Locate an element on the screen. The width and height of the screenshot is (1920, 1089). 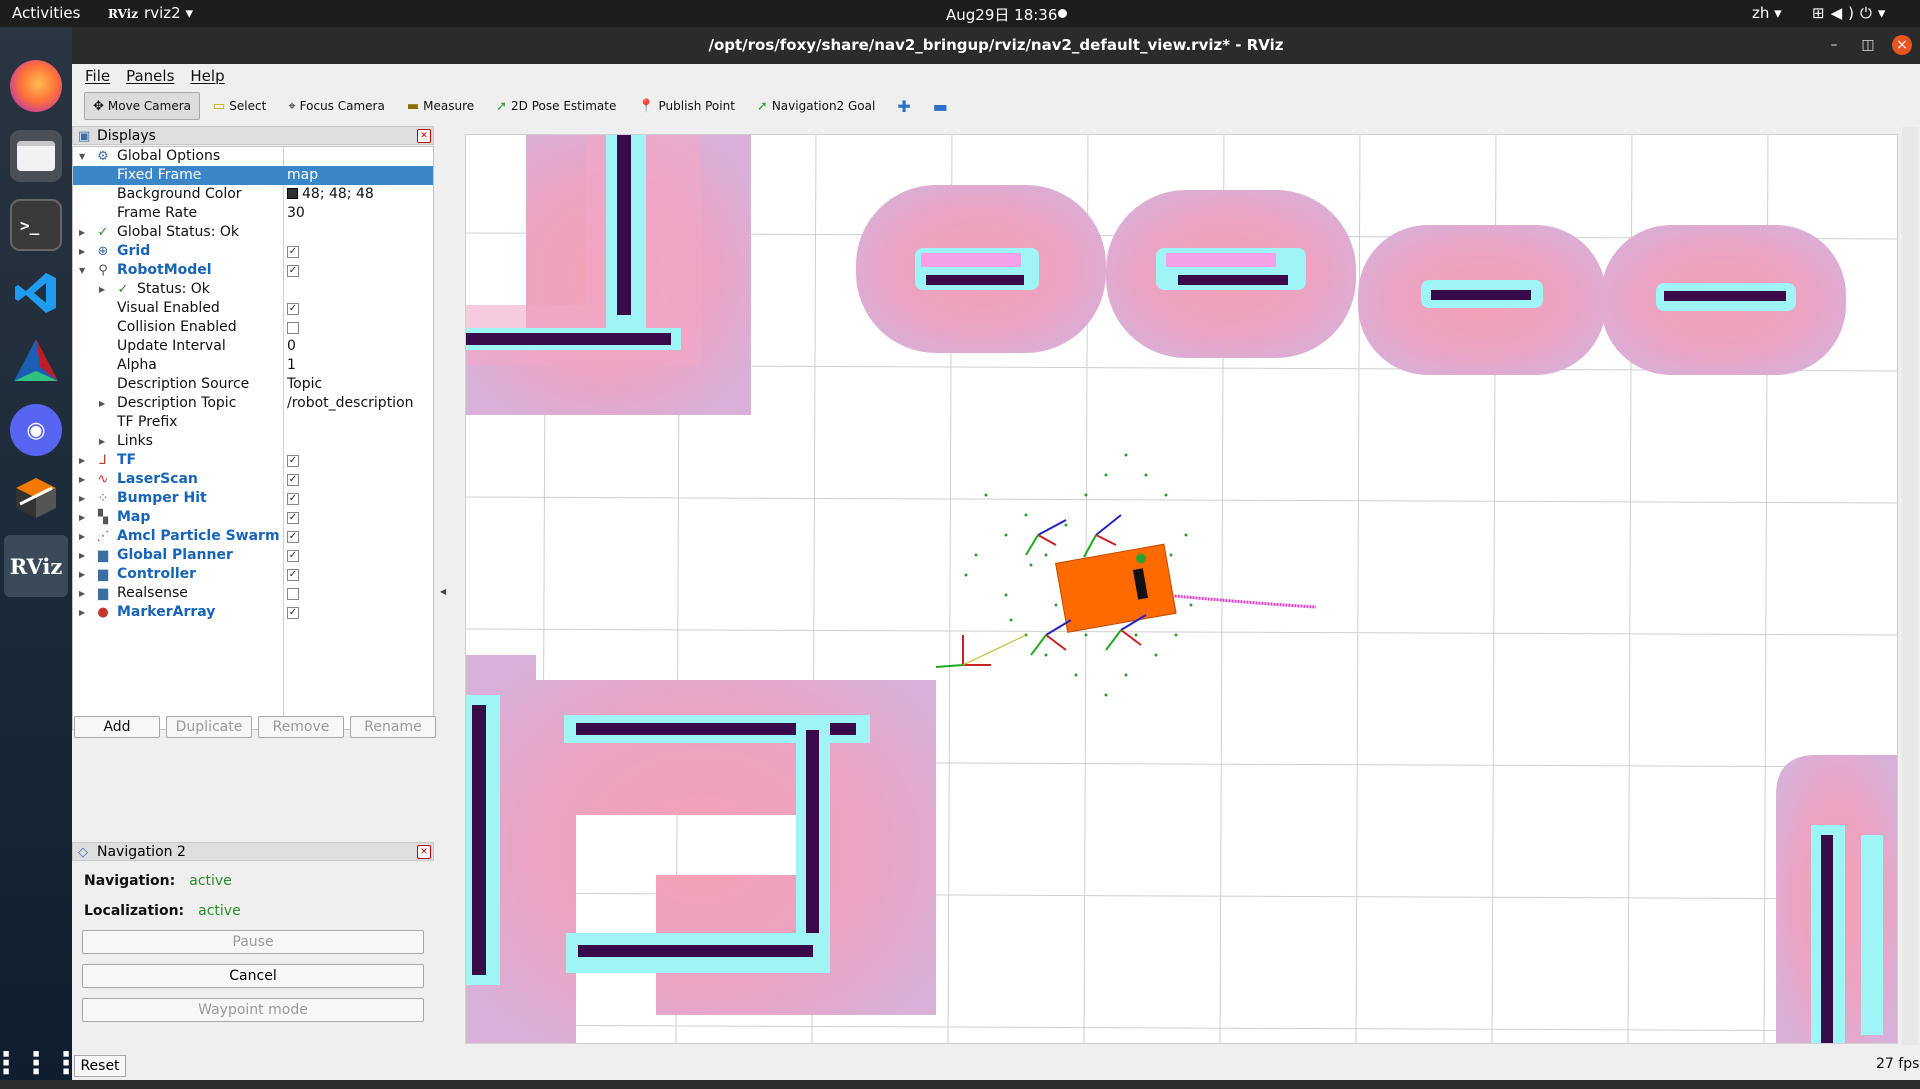
row-value: Topic is located at coordinates (304, 384).